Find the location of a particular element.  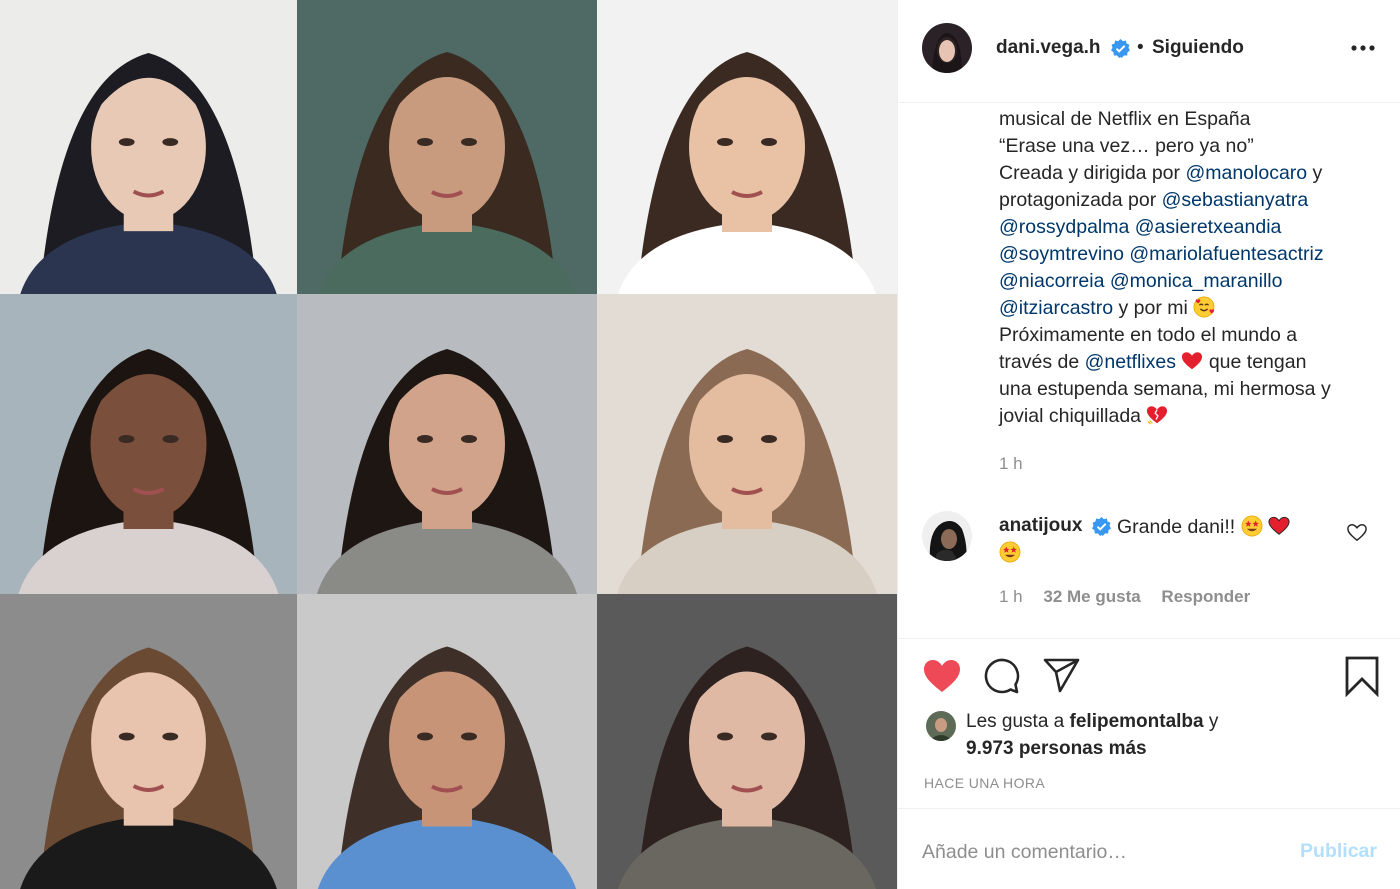

mention-link: @niacorreia is located at coordinates (1051, 281).